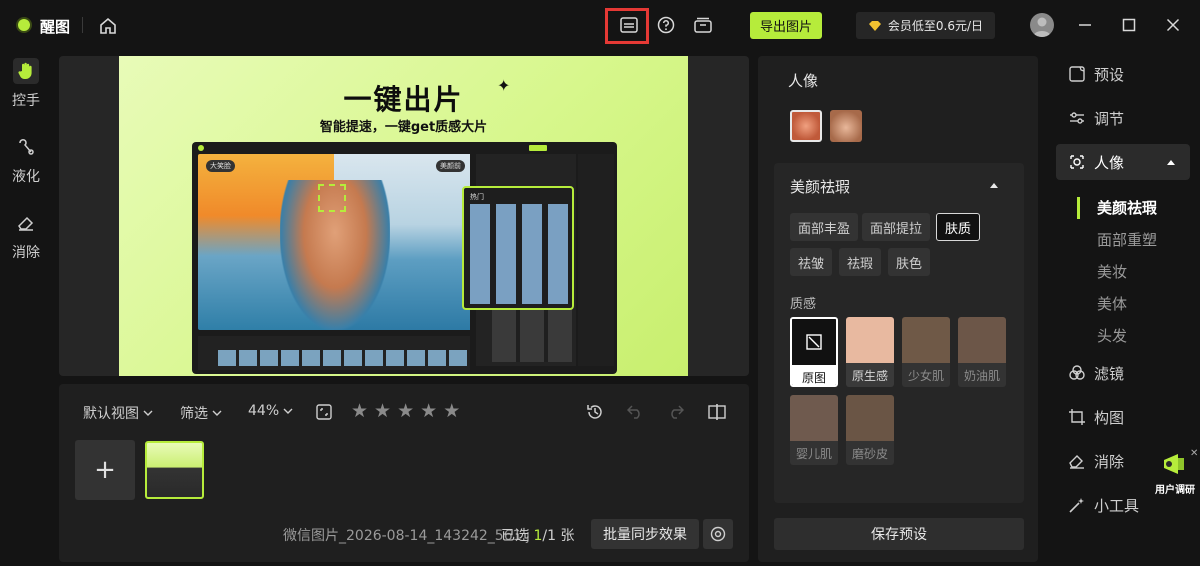 Image resolution: width=1200 pixels, height=566 pixels. Describe the element at coordinates (538, 148) in the screenshot. I see `mock-export-button` at that location.